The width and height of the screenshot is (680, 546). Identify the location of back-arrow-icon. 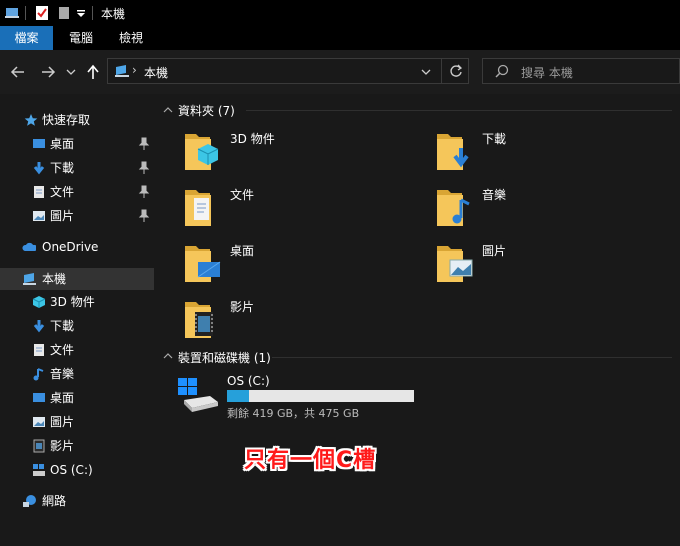
(18, 72).